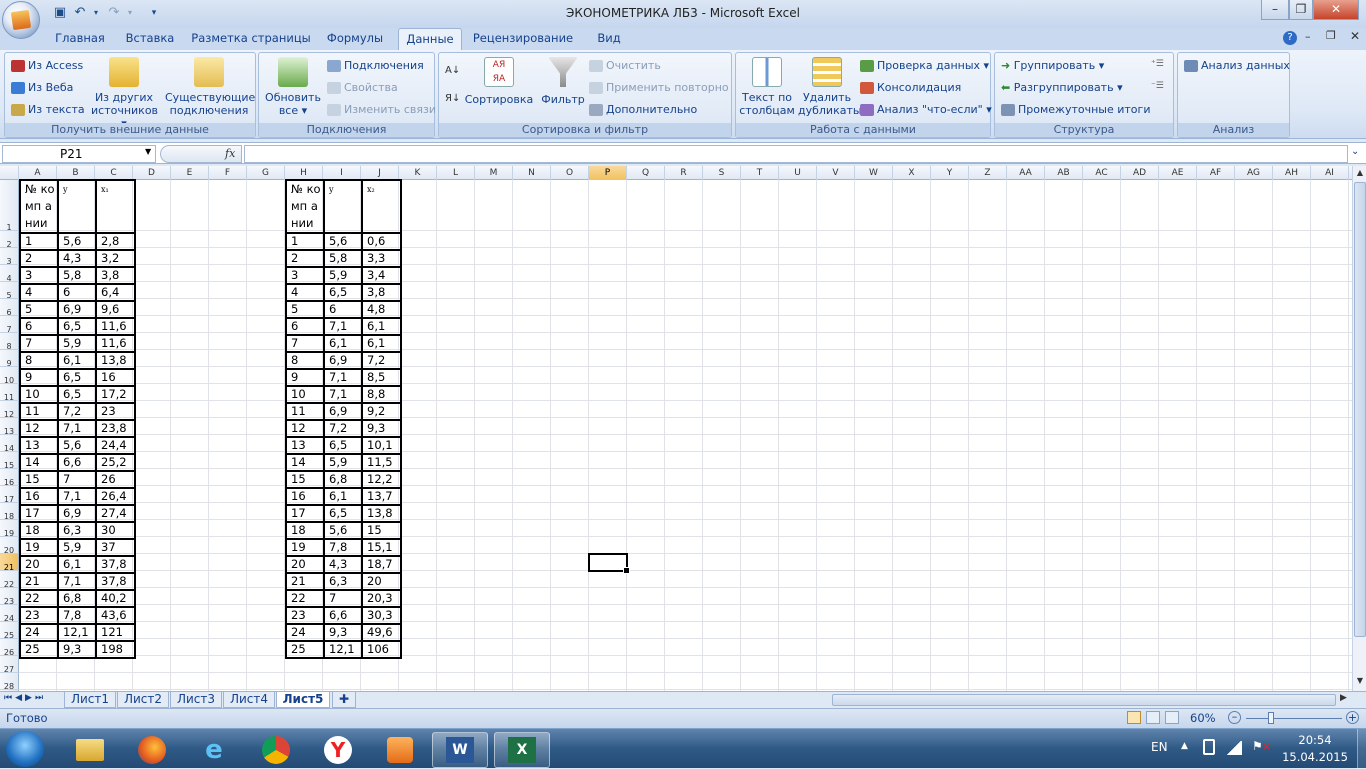 The image size is (1366, 769). Describe the element at coordinates (381, 411) in the screenshot. I see `table-cell: 9,2` at that location.